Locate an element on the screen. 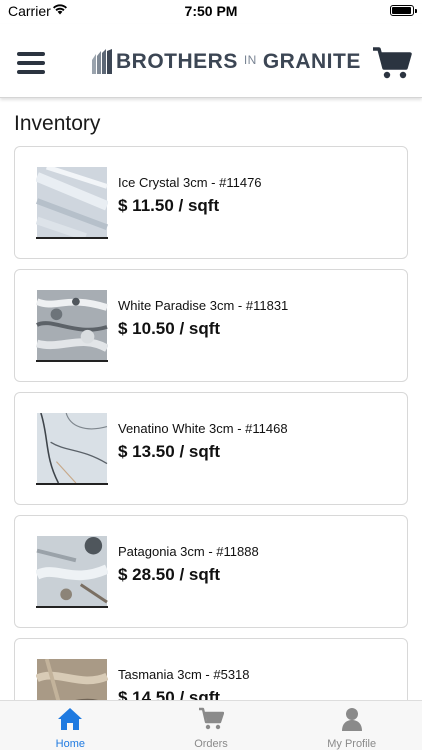  item-name: White Paradise 3cm - #11831 is located at coordinates (203, 305).